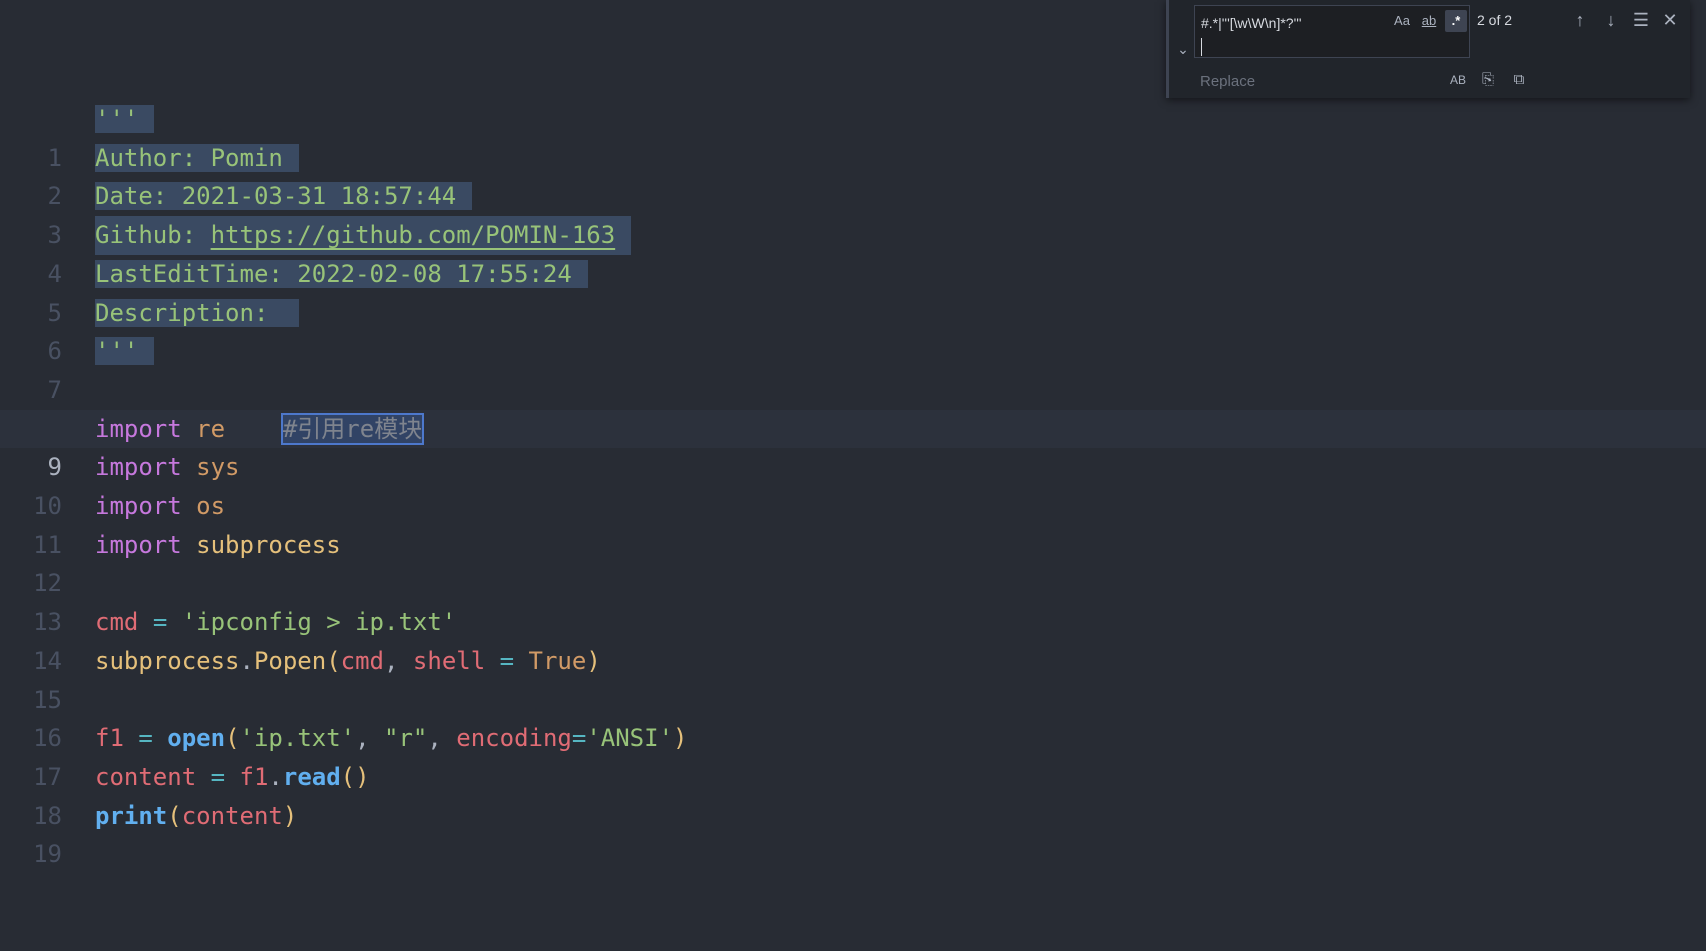 The image size is (1706, 951). What do you see at coordinates (853, 639) in the screenshot?
I see `code-line: 14 cmd = 'ipconfig > ip.txt'` at bounding box center [853, 639].